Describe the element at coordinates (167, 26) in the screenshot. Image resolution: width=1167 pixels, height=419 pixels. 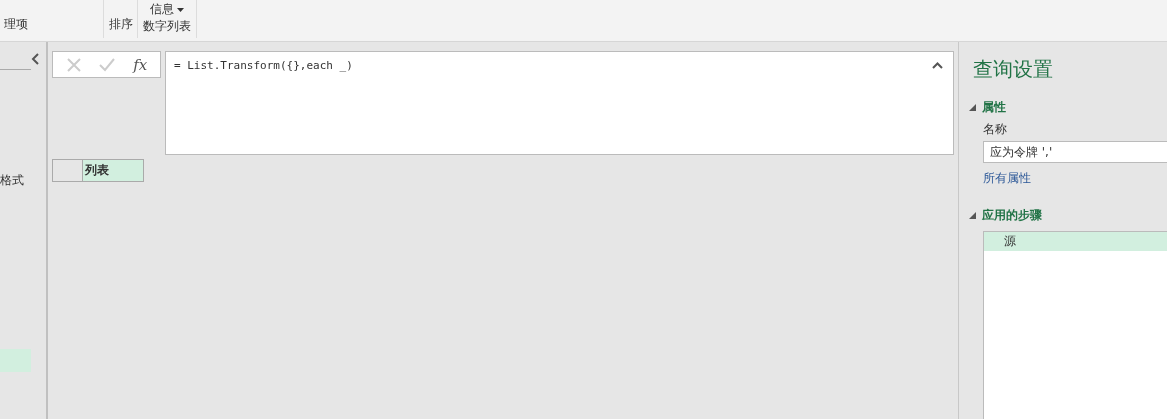
I see `ribbon-group-label: 数字列表` at that location.